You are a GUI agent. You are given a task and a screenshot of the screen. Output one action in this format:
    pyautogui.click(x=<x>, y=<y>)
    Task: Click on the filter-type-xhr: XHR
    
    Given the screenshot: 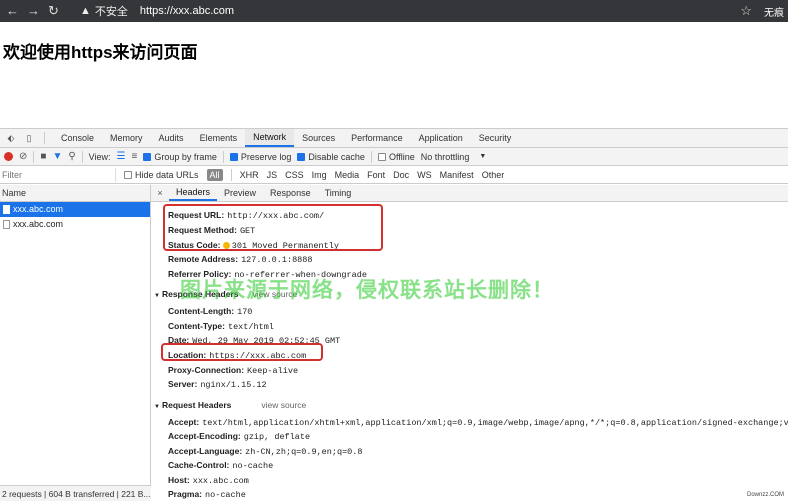 What is the action you would take?
    pyautogui.click(x=249, y=175)
    